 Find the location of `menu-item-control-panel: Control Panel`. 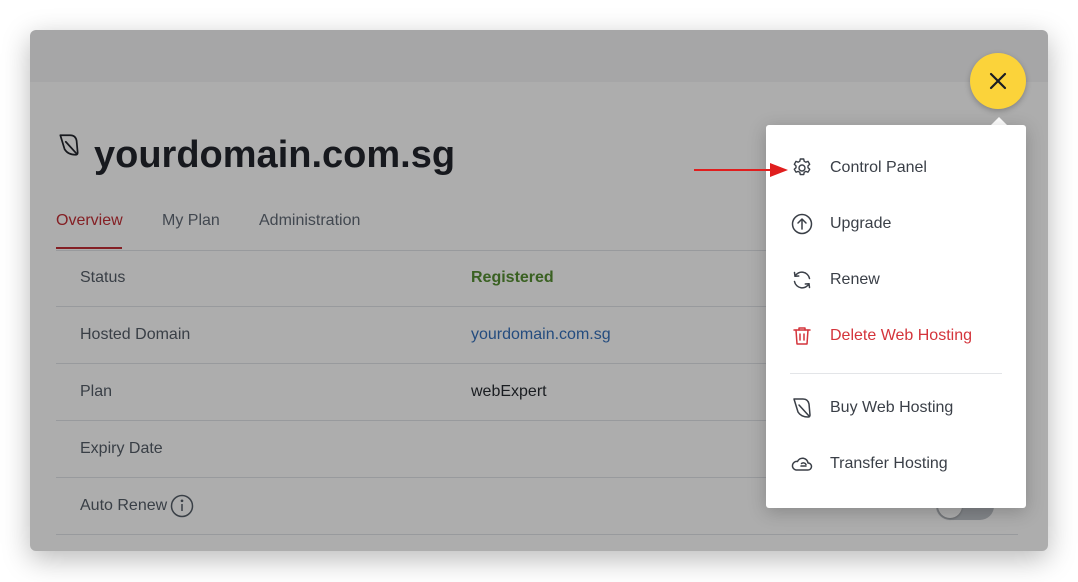

menu-item-control-panel: Control Panel is located at coordinates (900, 168).